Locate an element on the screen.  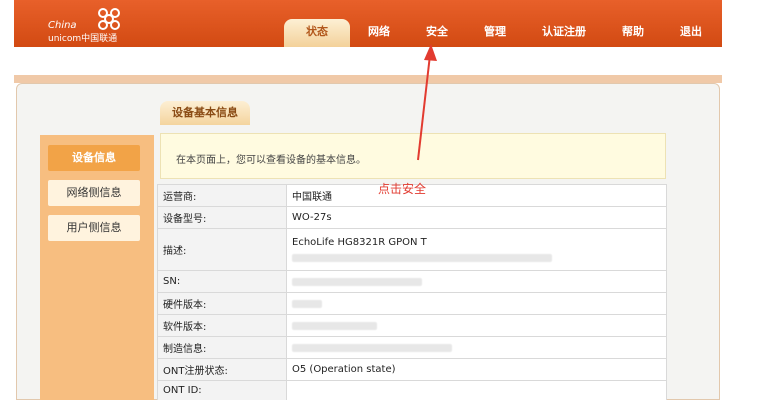
header-spacer is located at coordinates (368, 61).